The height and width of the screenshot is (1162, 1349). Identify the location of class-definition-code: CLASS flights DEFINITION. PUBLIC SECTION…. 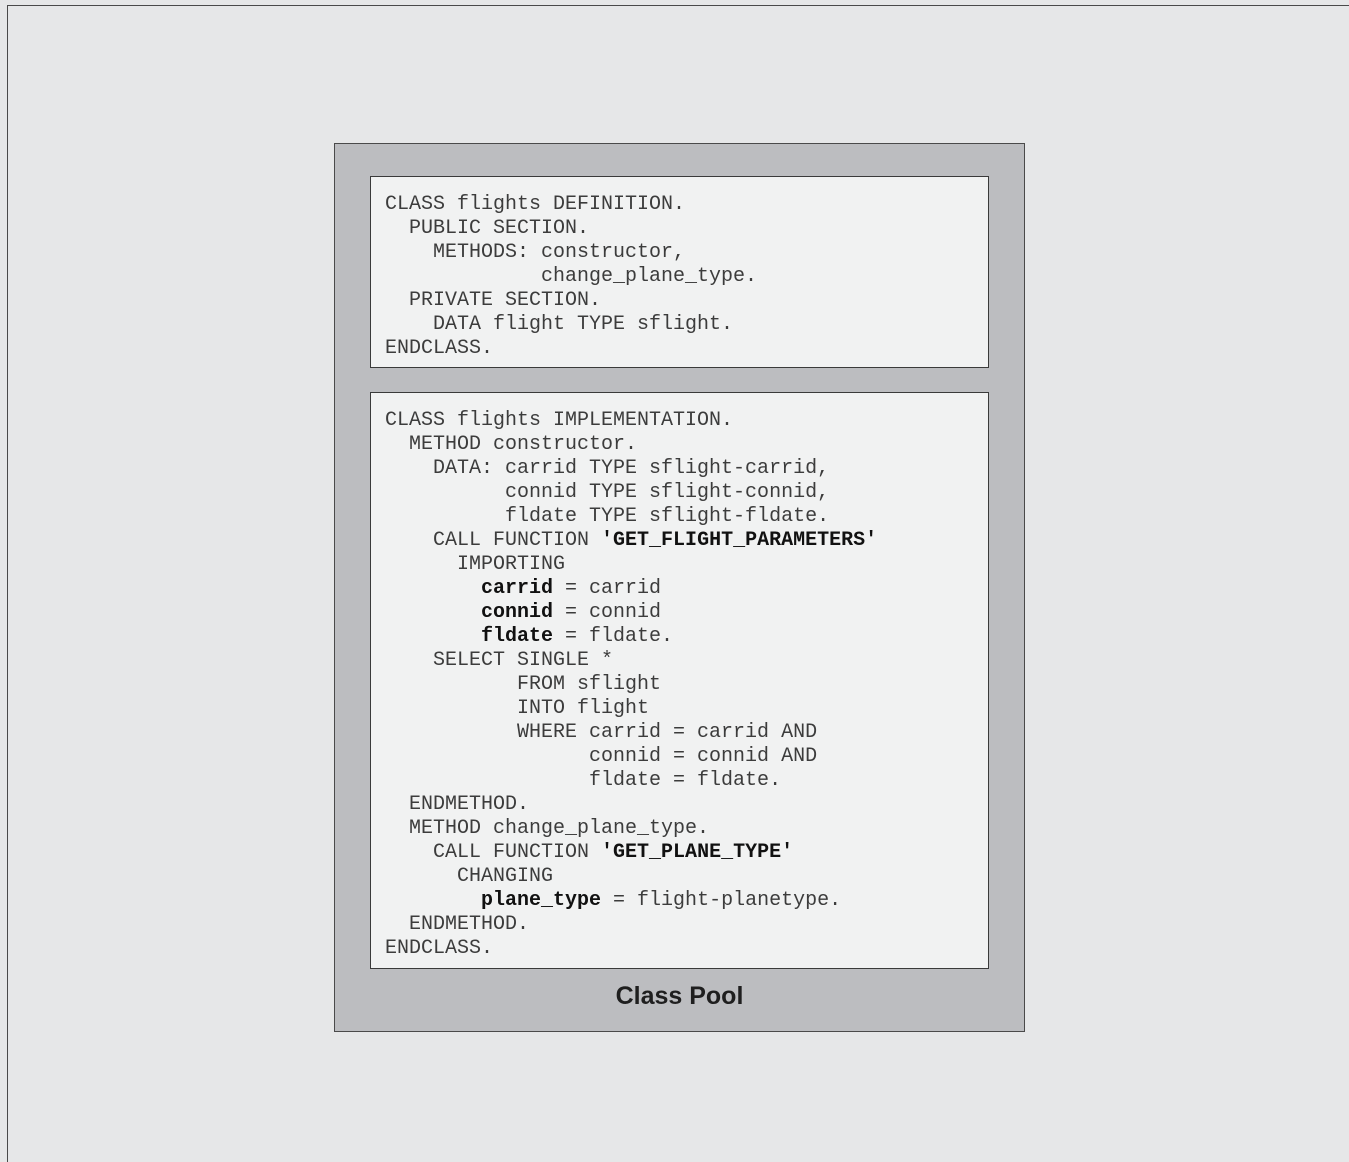
(571, 277).